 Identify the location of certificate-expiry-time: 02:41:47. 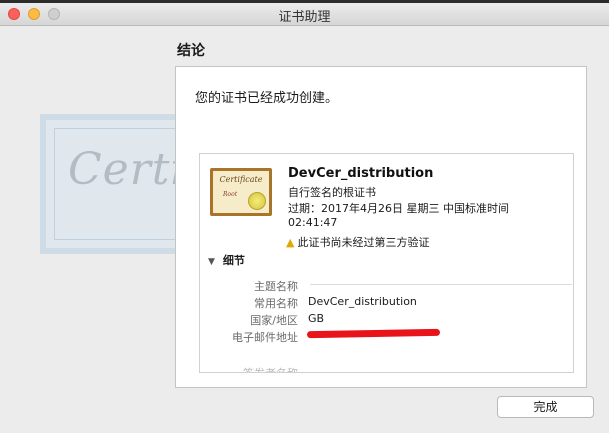
(313, 222).